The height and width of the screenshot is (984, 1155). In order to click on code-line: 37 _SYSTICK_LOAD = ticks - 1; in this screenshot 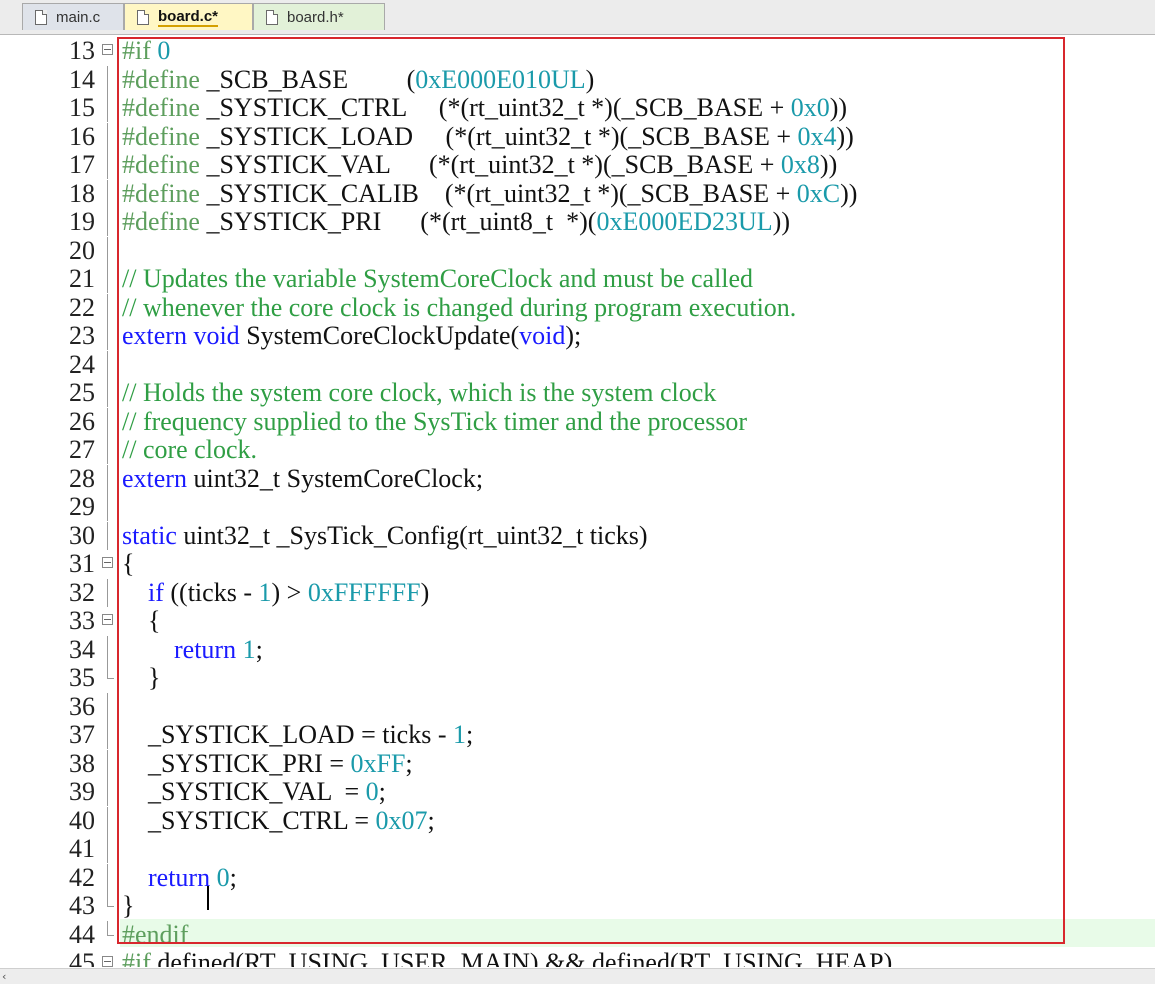, I will do `click(577, 735)`.